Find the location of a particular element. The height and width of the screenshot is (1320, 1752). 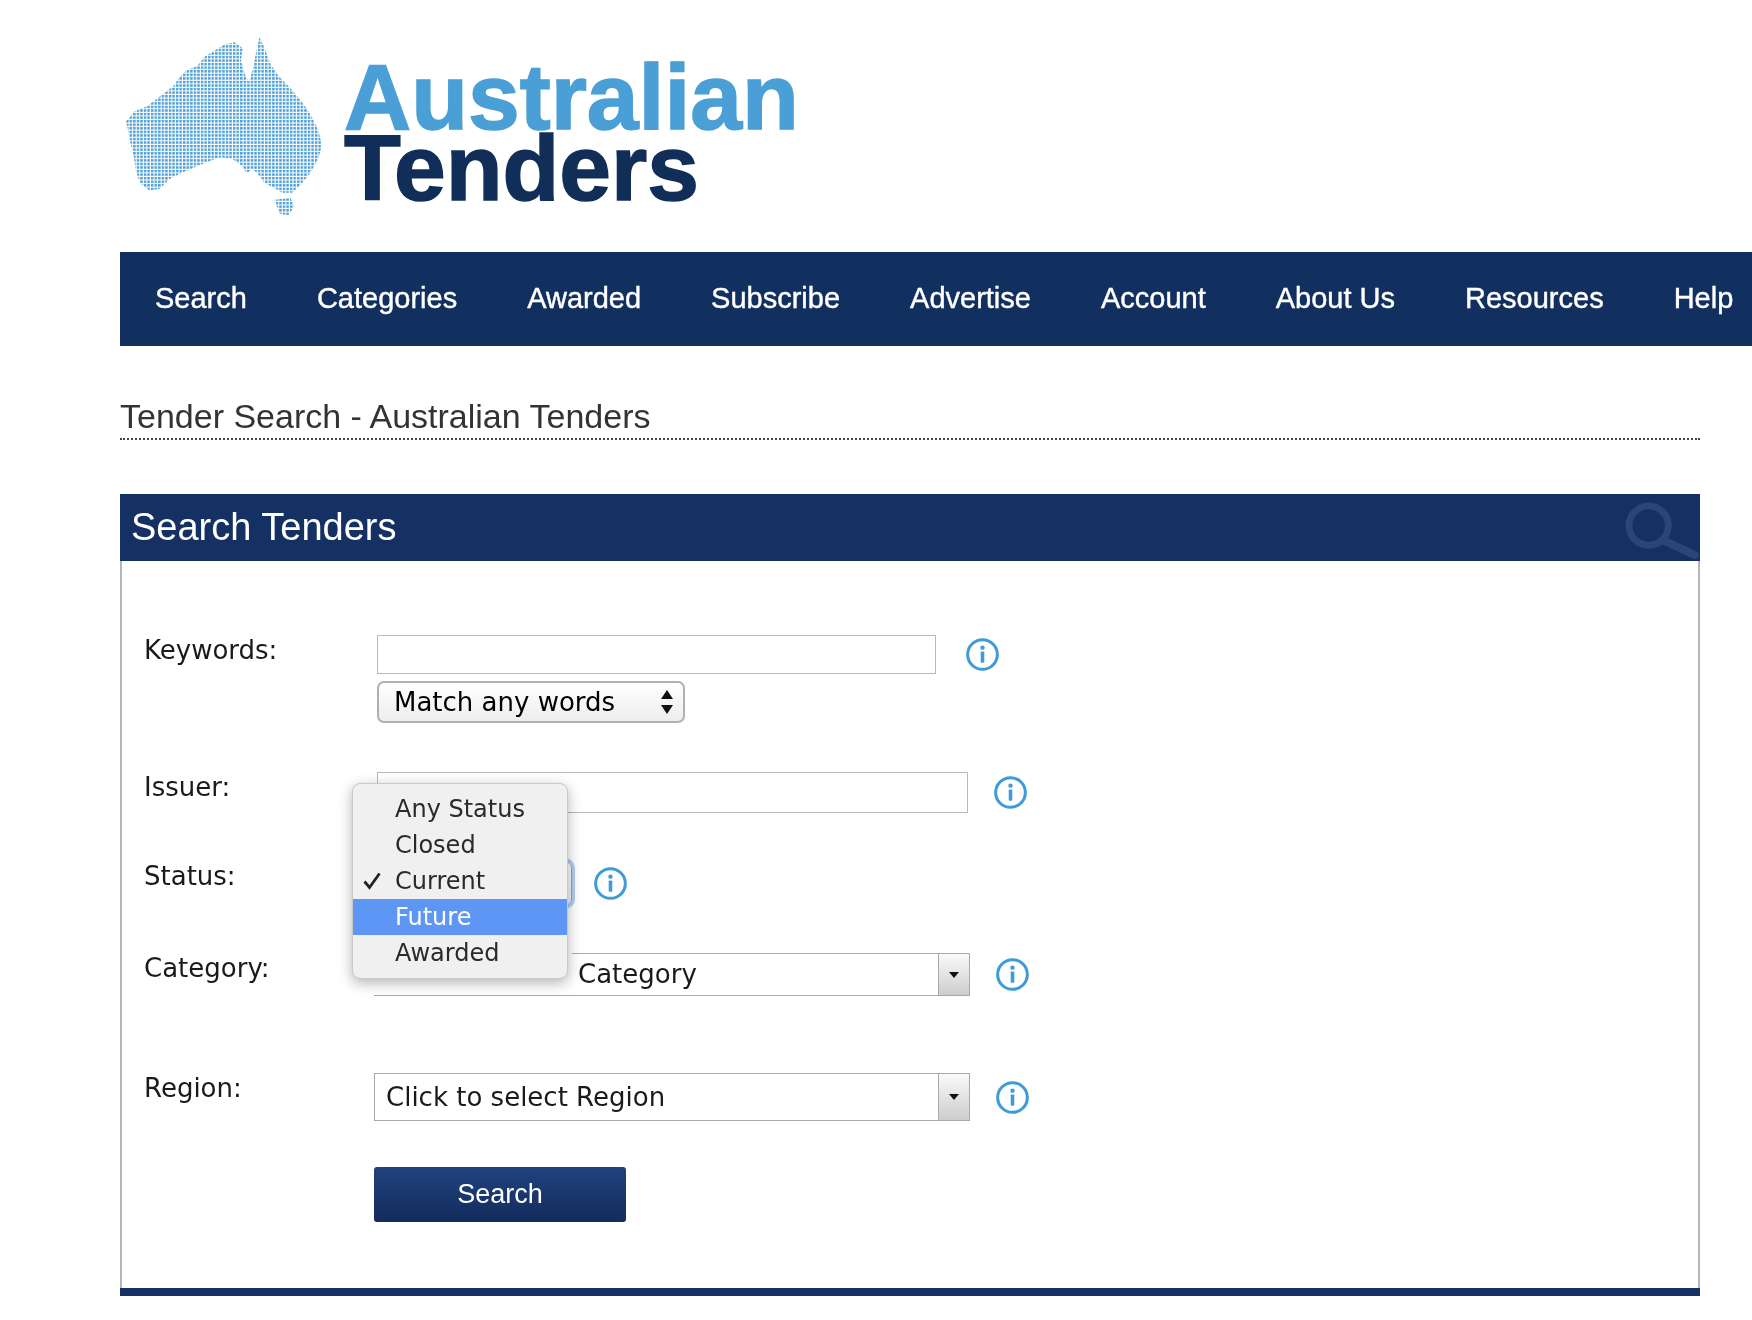

logo-text: Tenders is located at coordinates (521, 168).